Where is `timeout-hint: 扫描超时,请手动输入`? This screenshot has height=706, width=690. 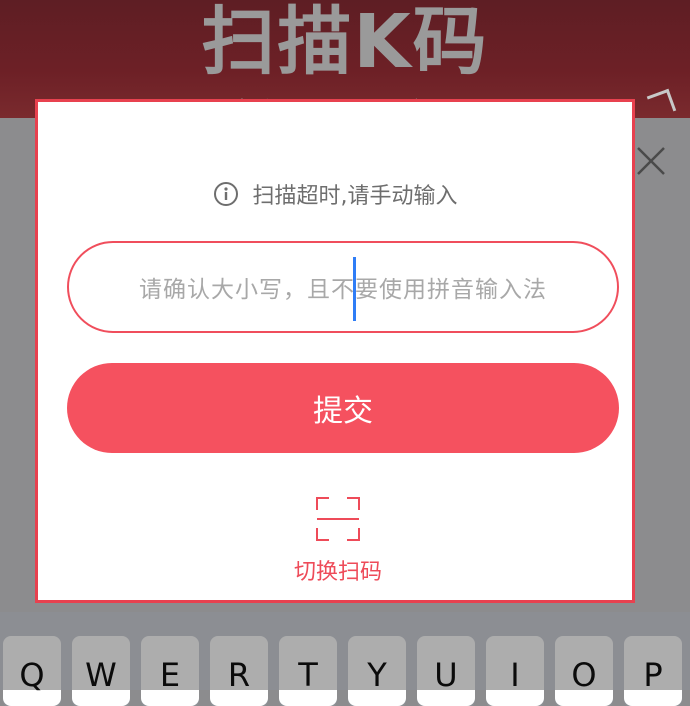
timeout-hint: 扫描超时,请手动输入 is located at coordinates (335, 194).